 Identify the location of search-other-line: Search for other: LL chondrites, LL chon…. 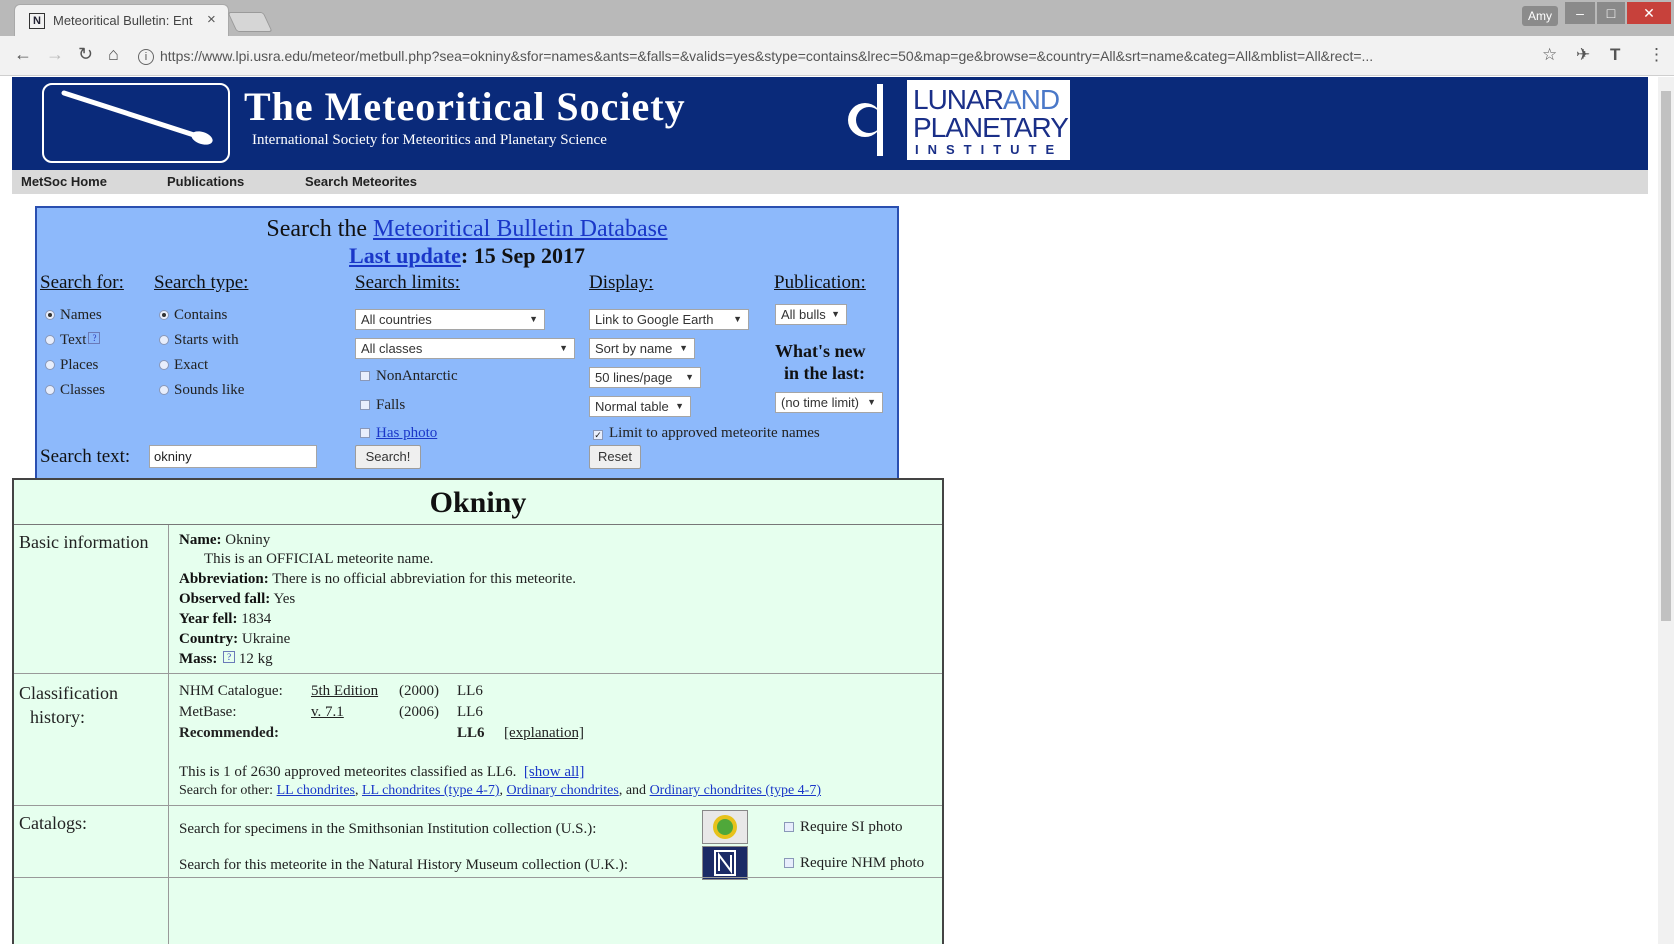
(500, 790).